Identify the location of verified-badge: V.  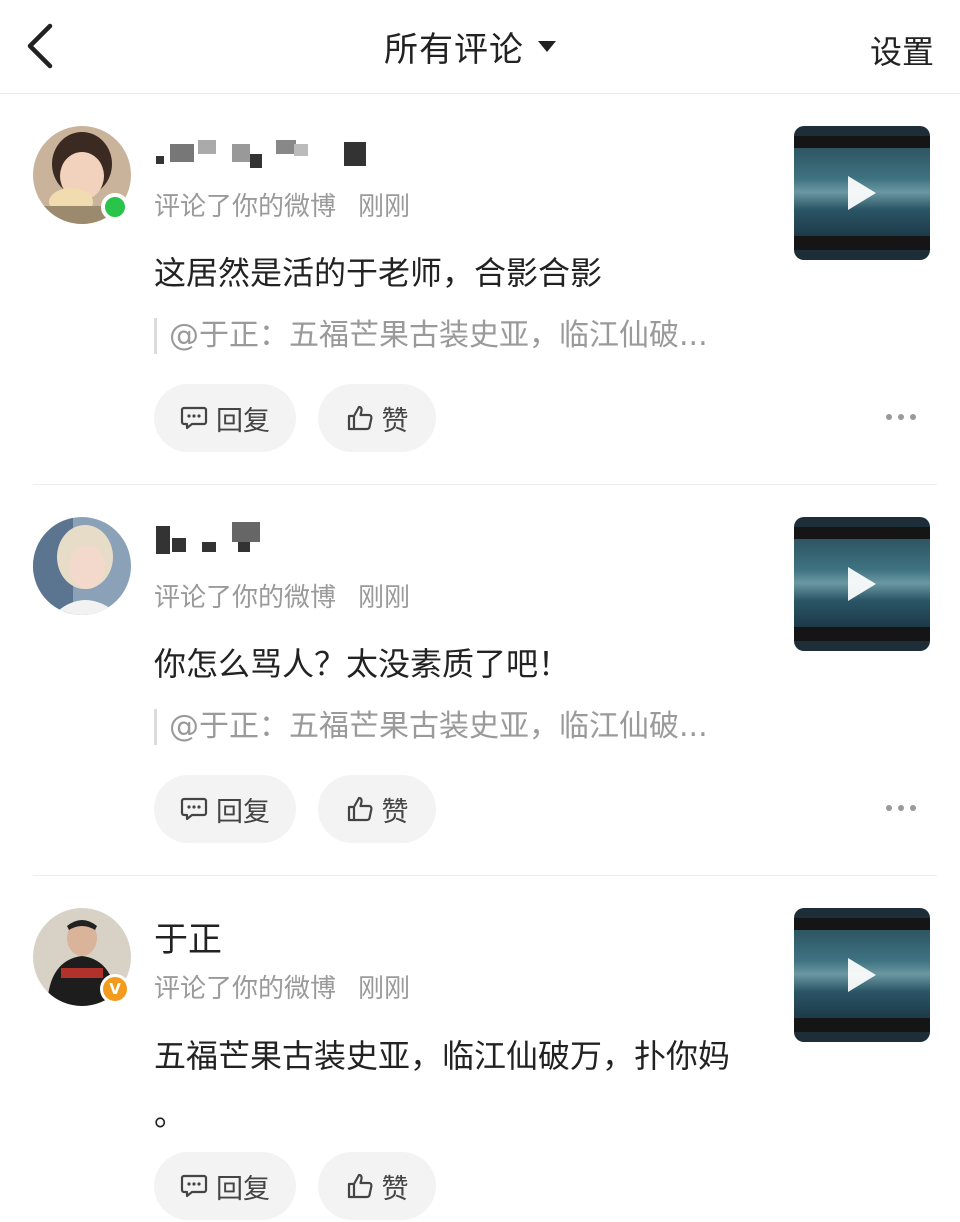
(115, 989).